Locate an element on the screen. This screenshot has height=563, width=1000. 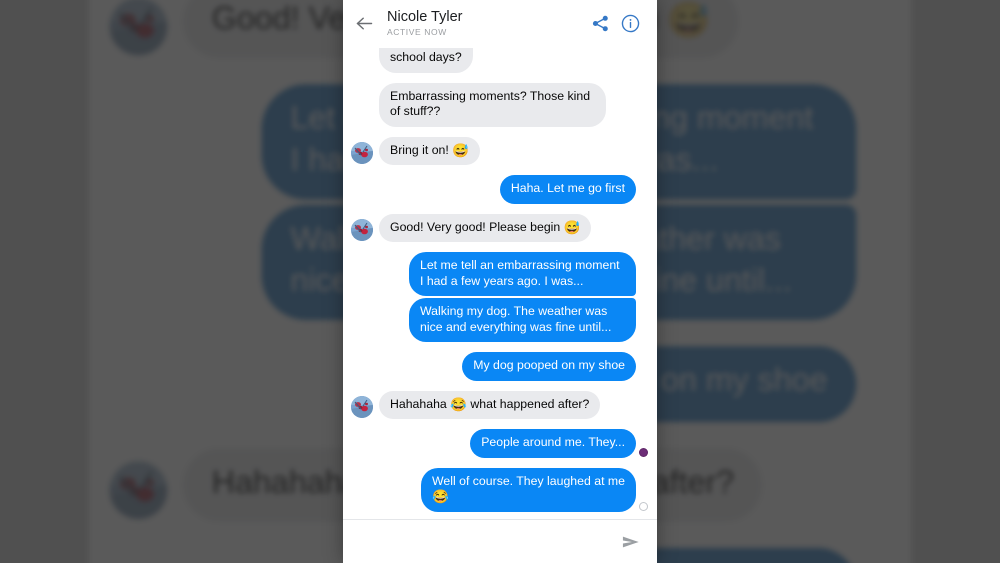
message-bubble: school days? is located at coordinates (426, 60).